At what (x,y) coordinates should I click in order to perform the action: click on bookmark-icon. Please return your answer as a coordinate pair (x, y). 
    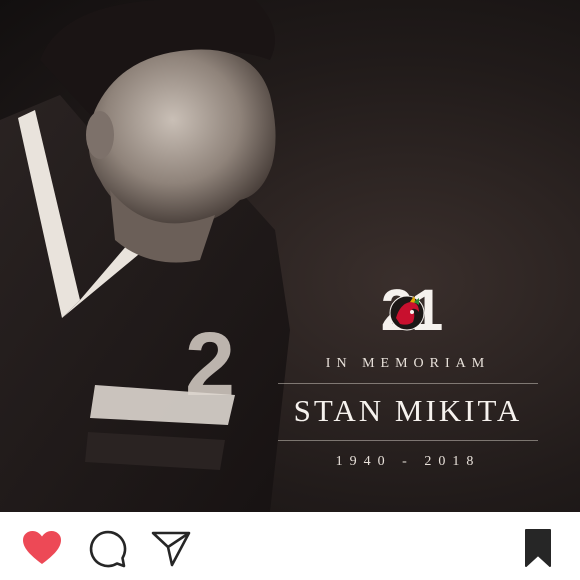
    Looking at the image, I should click on (538, 548).